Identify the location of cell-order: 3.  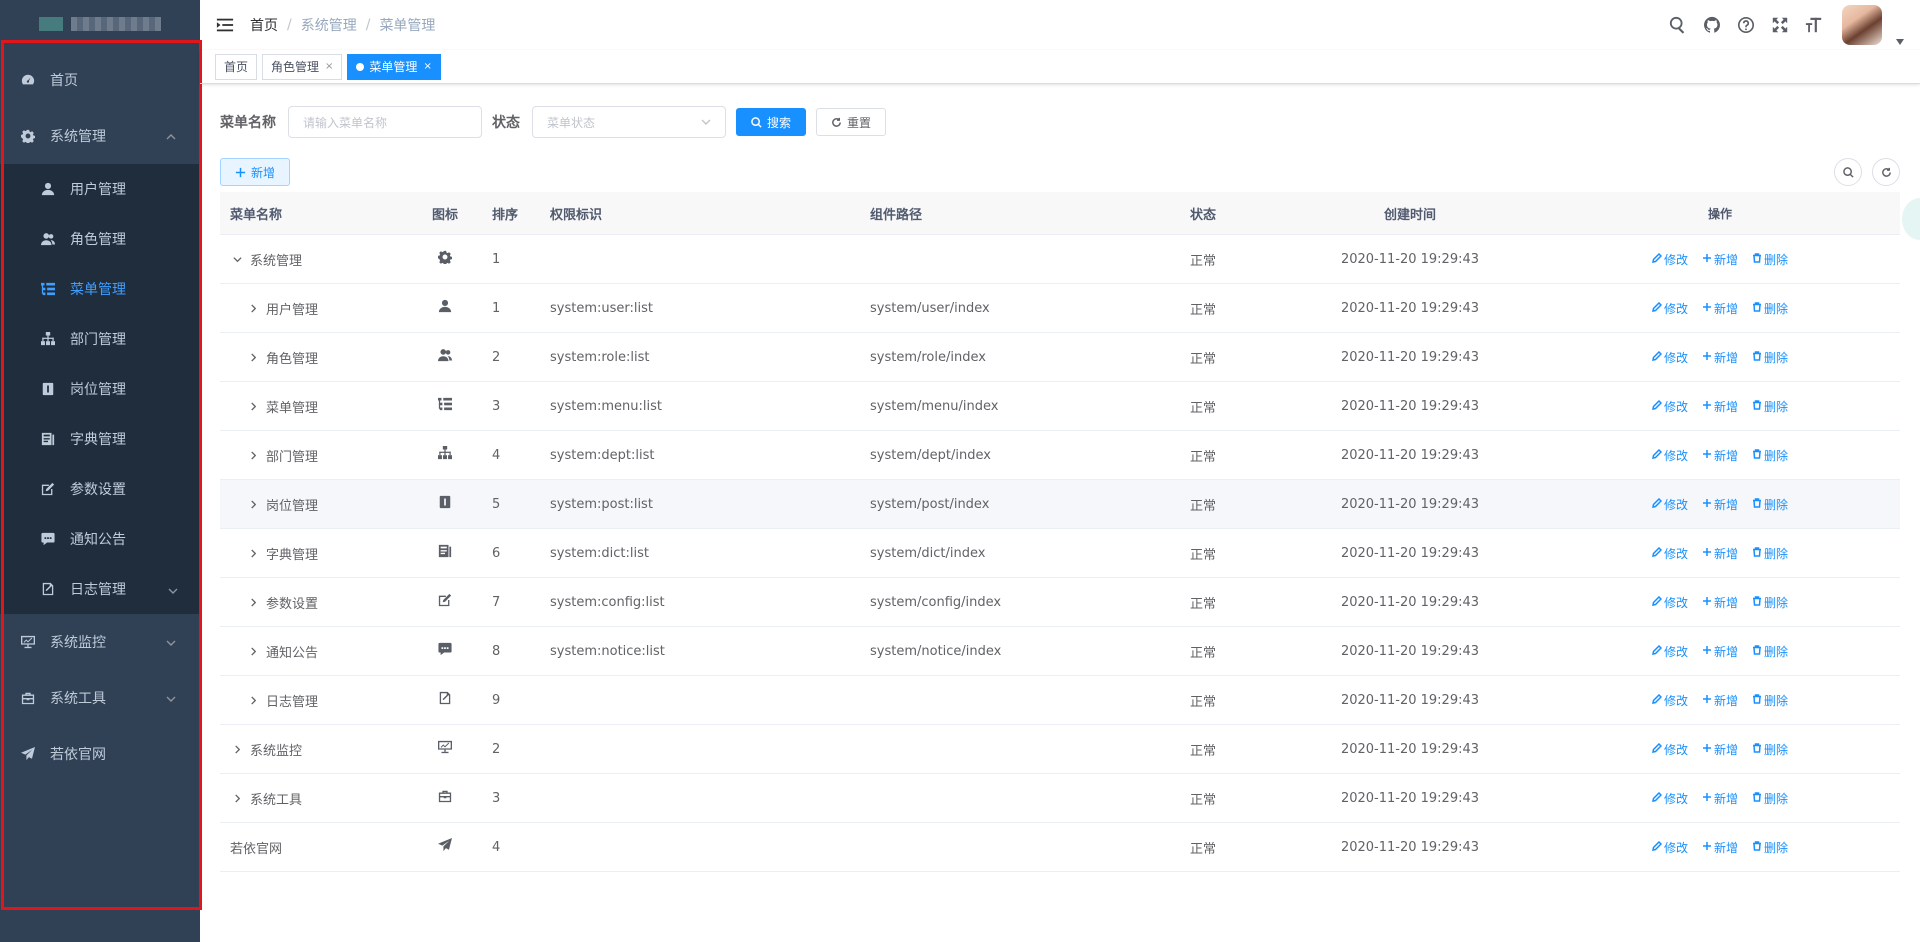
(496, 406).